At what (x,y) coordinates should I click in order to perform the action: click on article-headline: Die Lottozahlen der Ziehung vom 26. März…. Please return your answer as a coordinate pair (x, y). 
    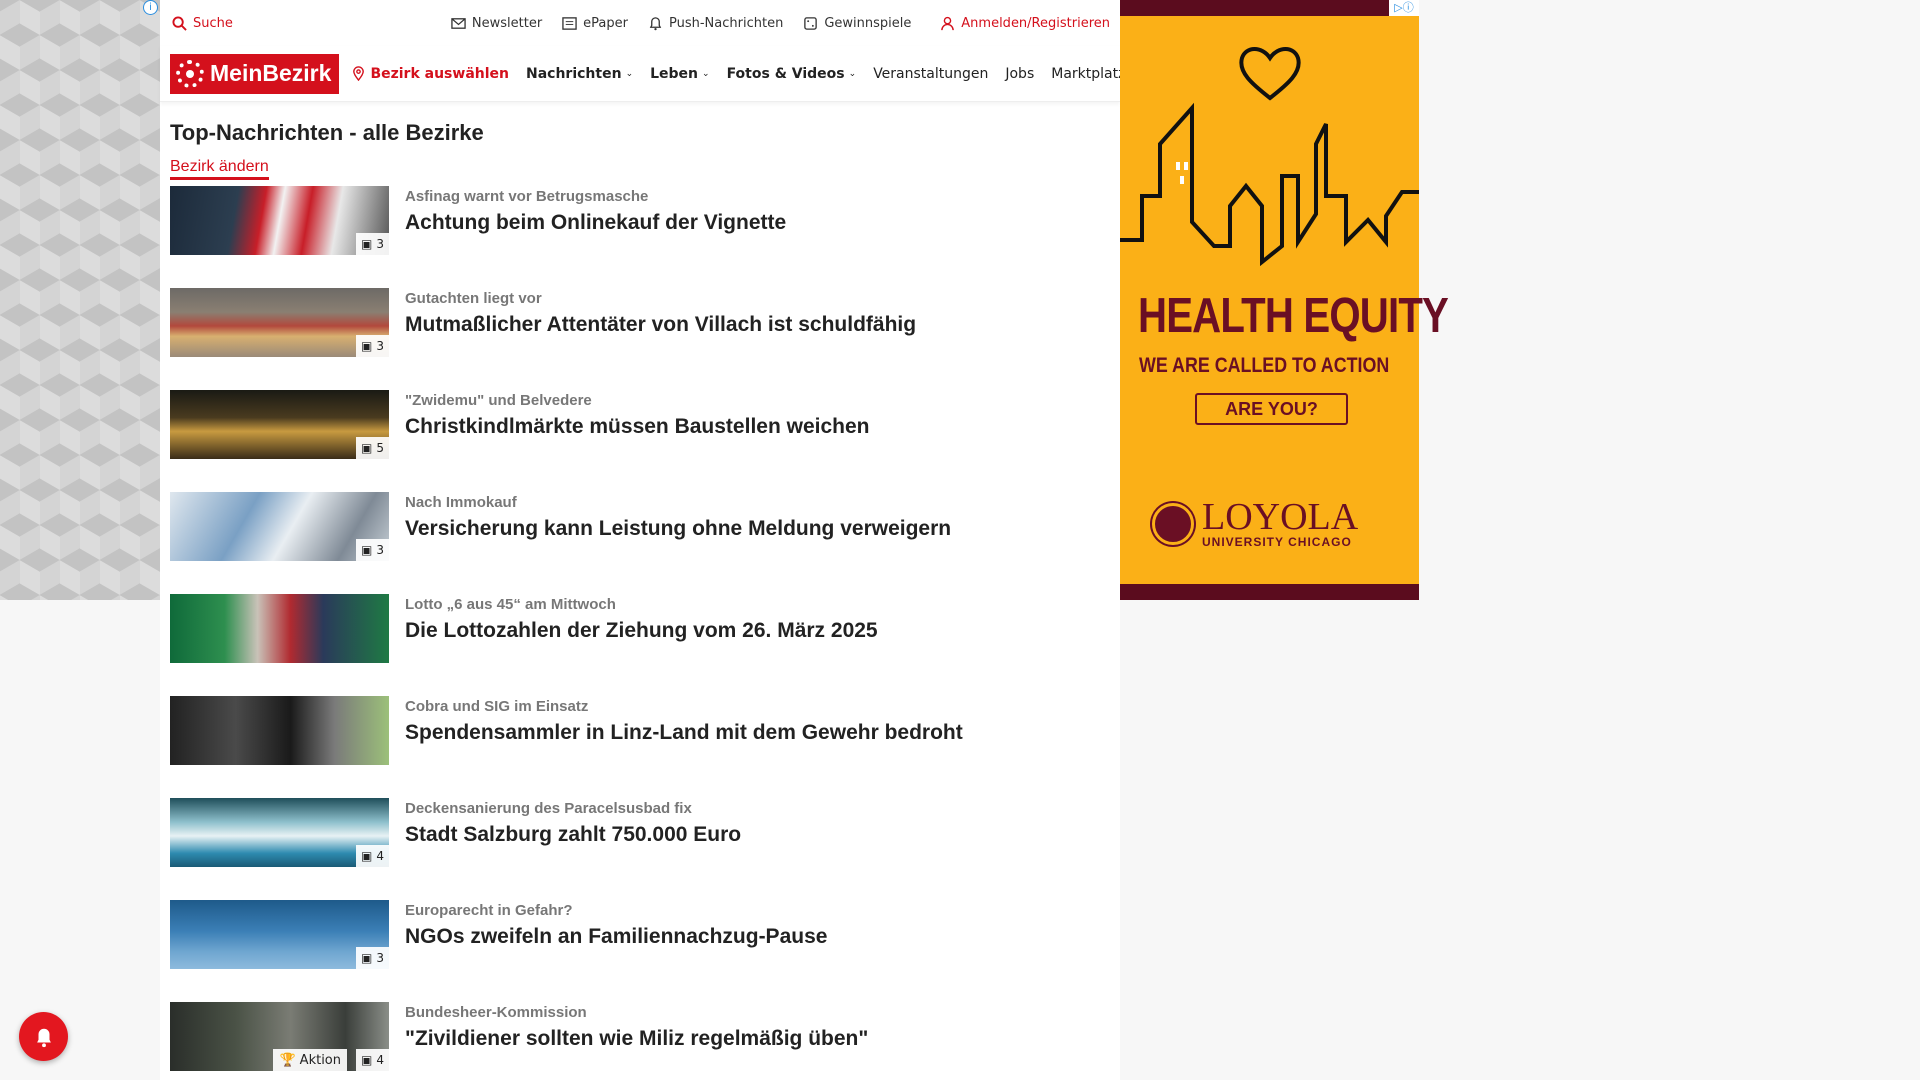
    Looking at the image, I should click on (641, 631).